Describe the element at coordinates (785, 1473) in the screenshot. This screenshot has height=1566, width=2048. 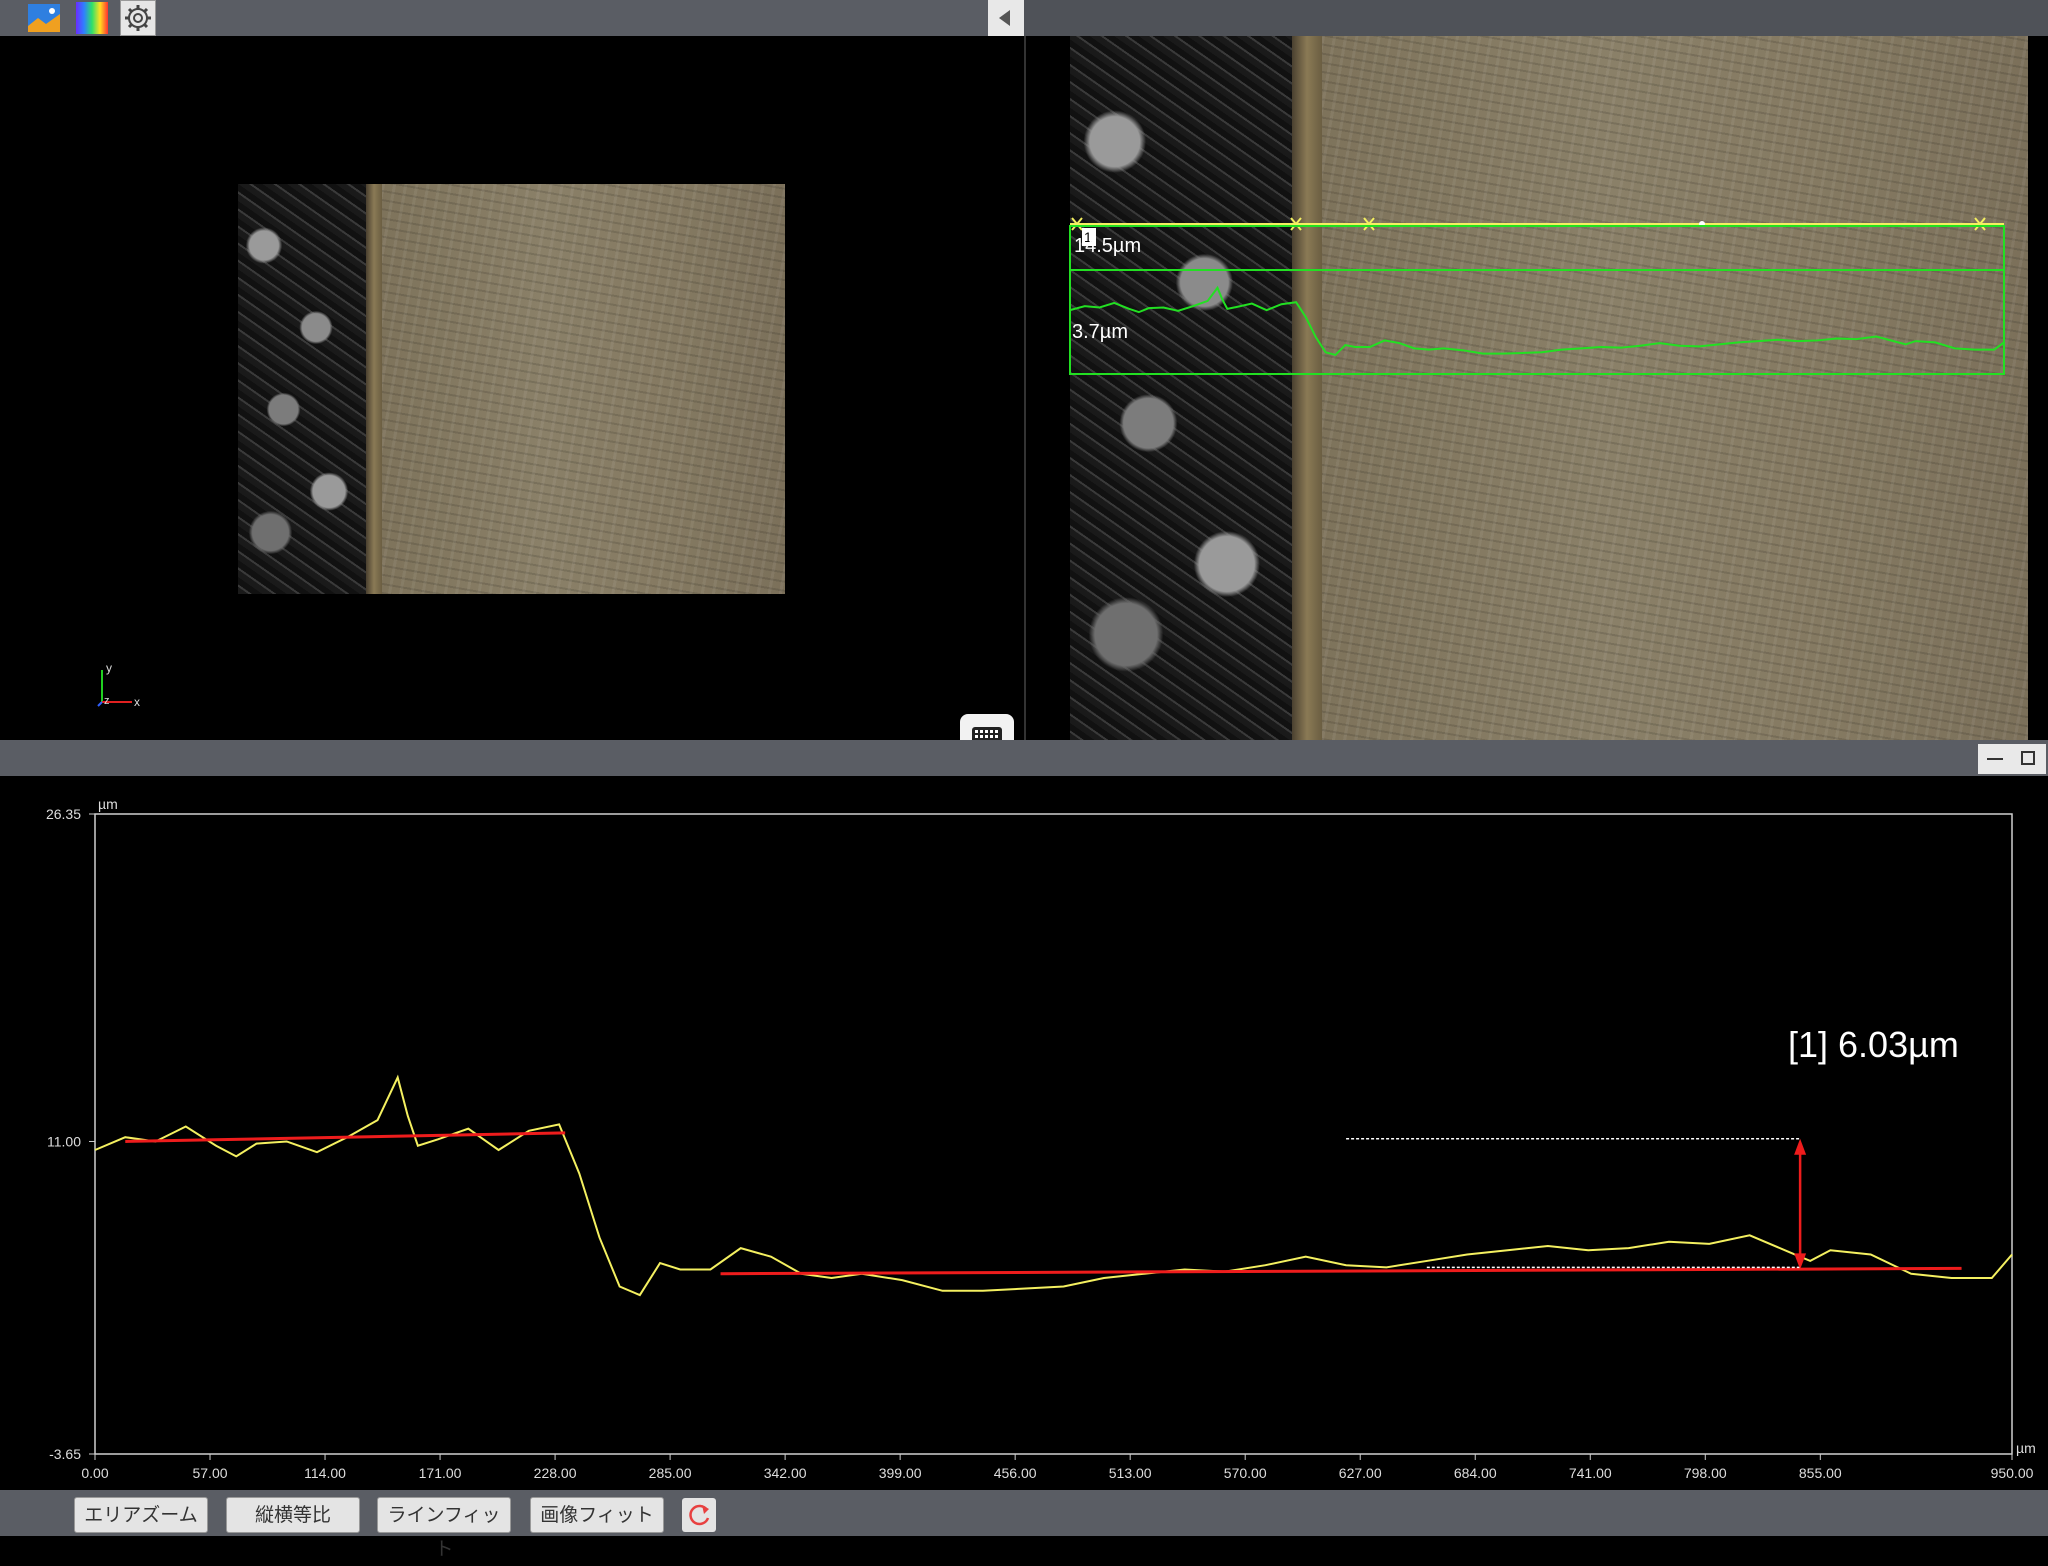
I see `x-tick-label: 342.00` at that location.